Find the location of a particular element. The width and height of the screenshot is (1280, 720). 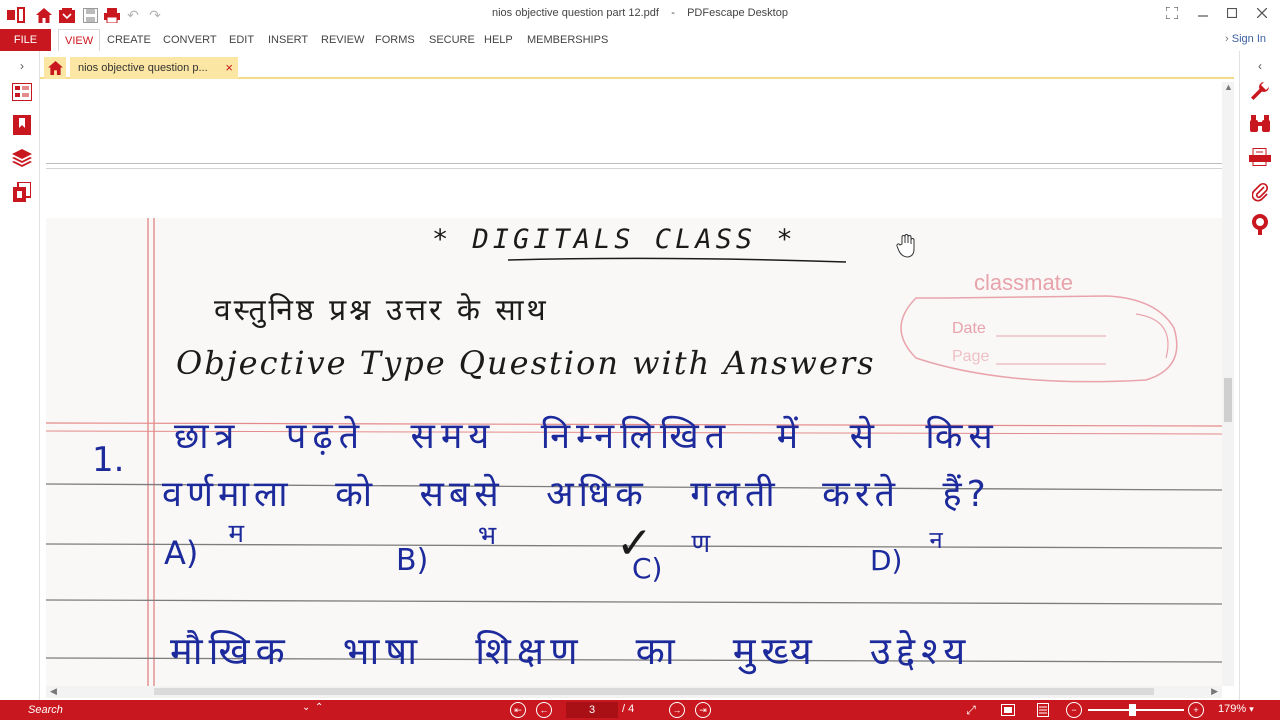

expand-sidebar-icon: › is located at coordinates (22, 66).